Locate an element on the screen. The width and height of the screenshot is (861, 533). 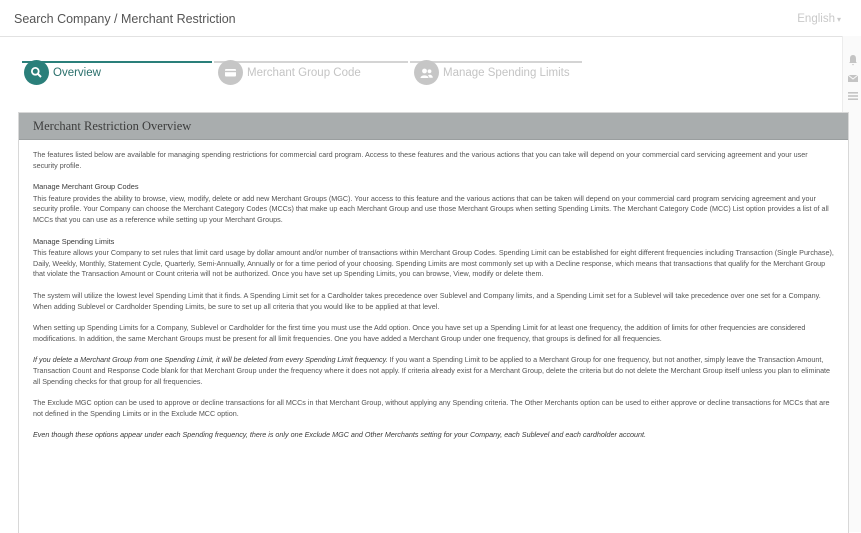
user-group-icon is located at coordinates (426, 72).